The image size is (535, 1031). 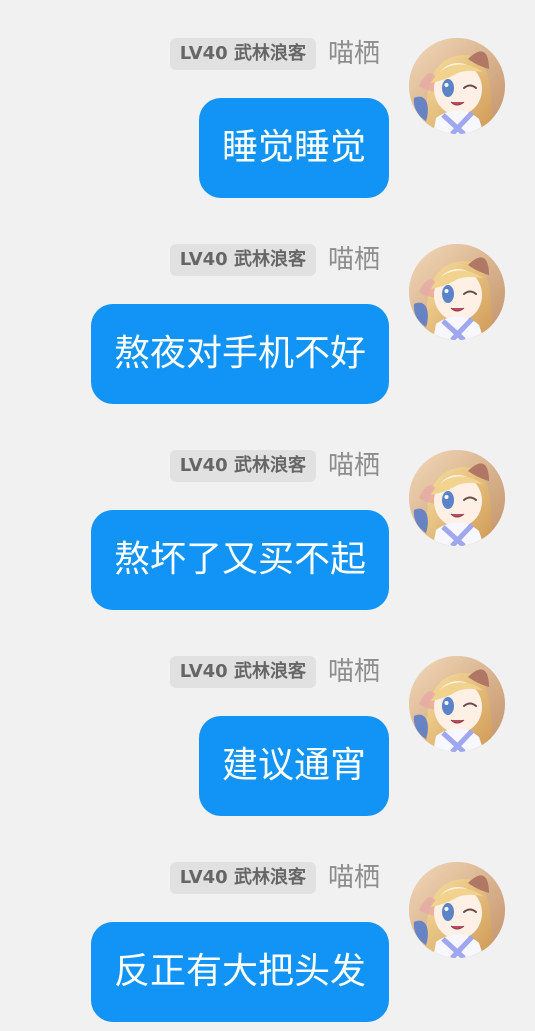 I want to click on message-bubble: 睡觉睡觉, so click(x=293, y=148).